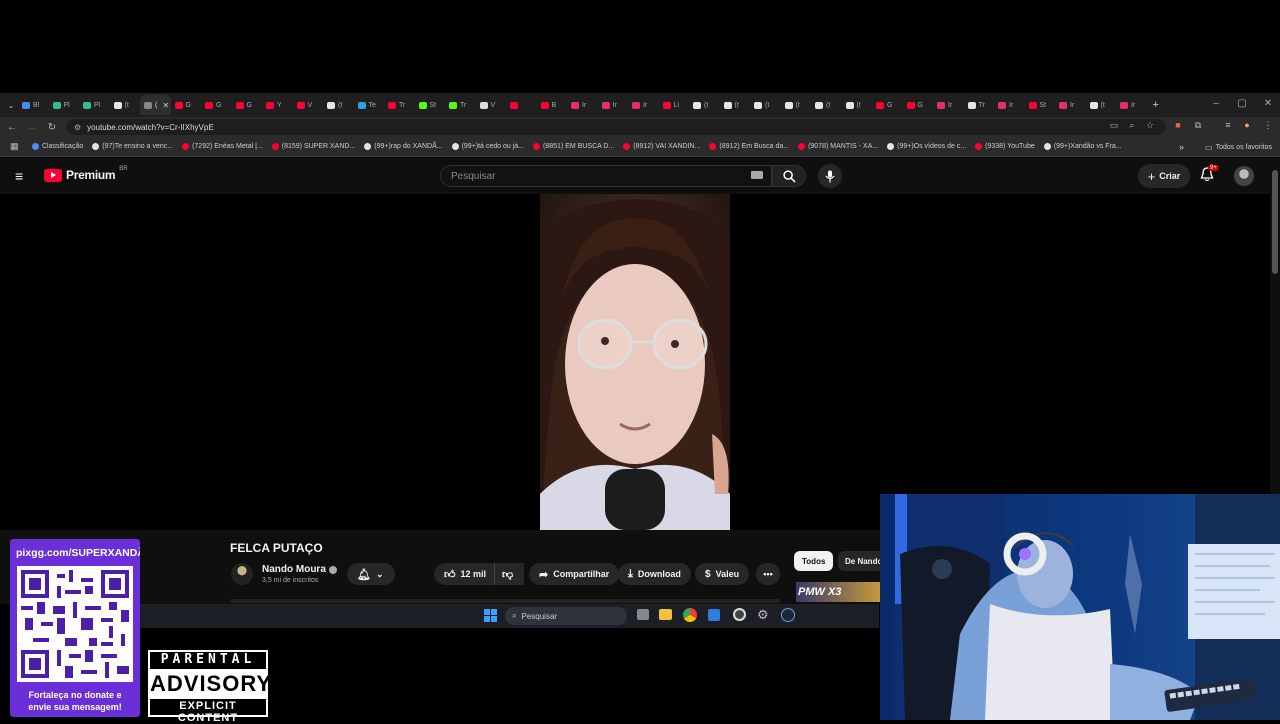  Describe the element at coordinates (838, 592) in the screenshot. I see `recommended-thumbnail: PMW X3` at that location.